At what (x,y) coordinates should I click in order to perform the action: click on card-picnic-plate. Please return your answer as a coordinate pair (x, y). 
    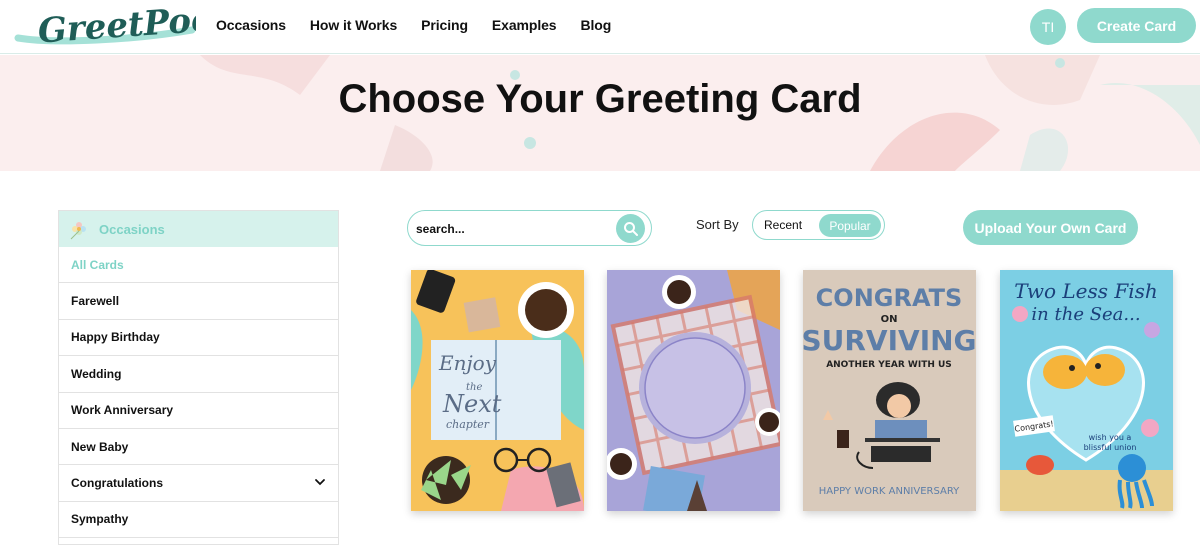
    Looking at the image, I should click on (693, 390).